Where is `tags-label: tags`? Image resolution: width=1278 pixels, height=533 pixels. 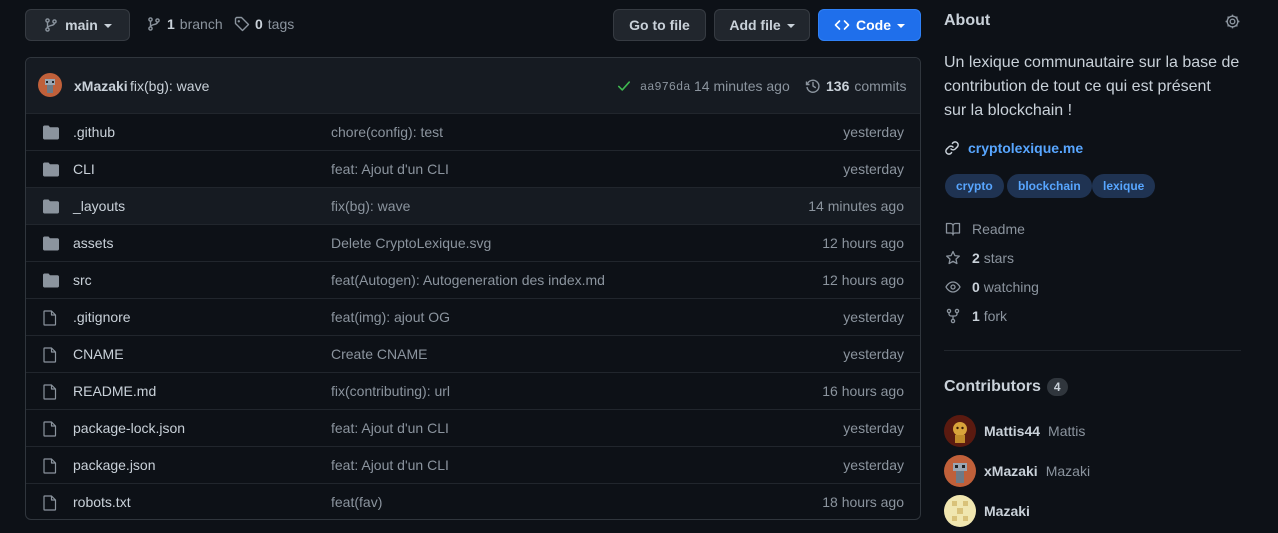
tags-label: tags is located at coordinates (281, 24).